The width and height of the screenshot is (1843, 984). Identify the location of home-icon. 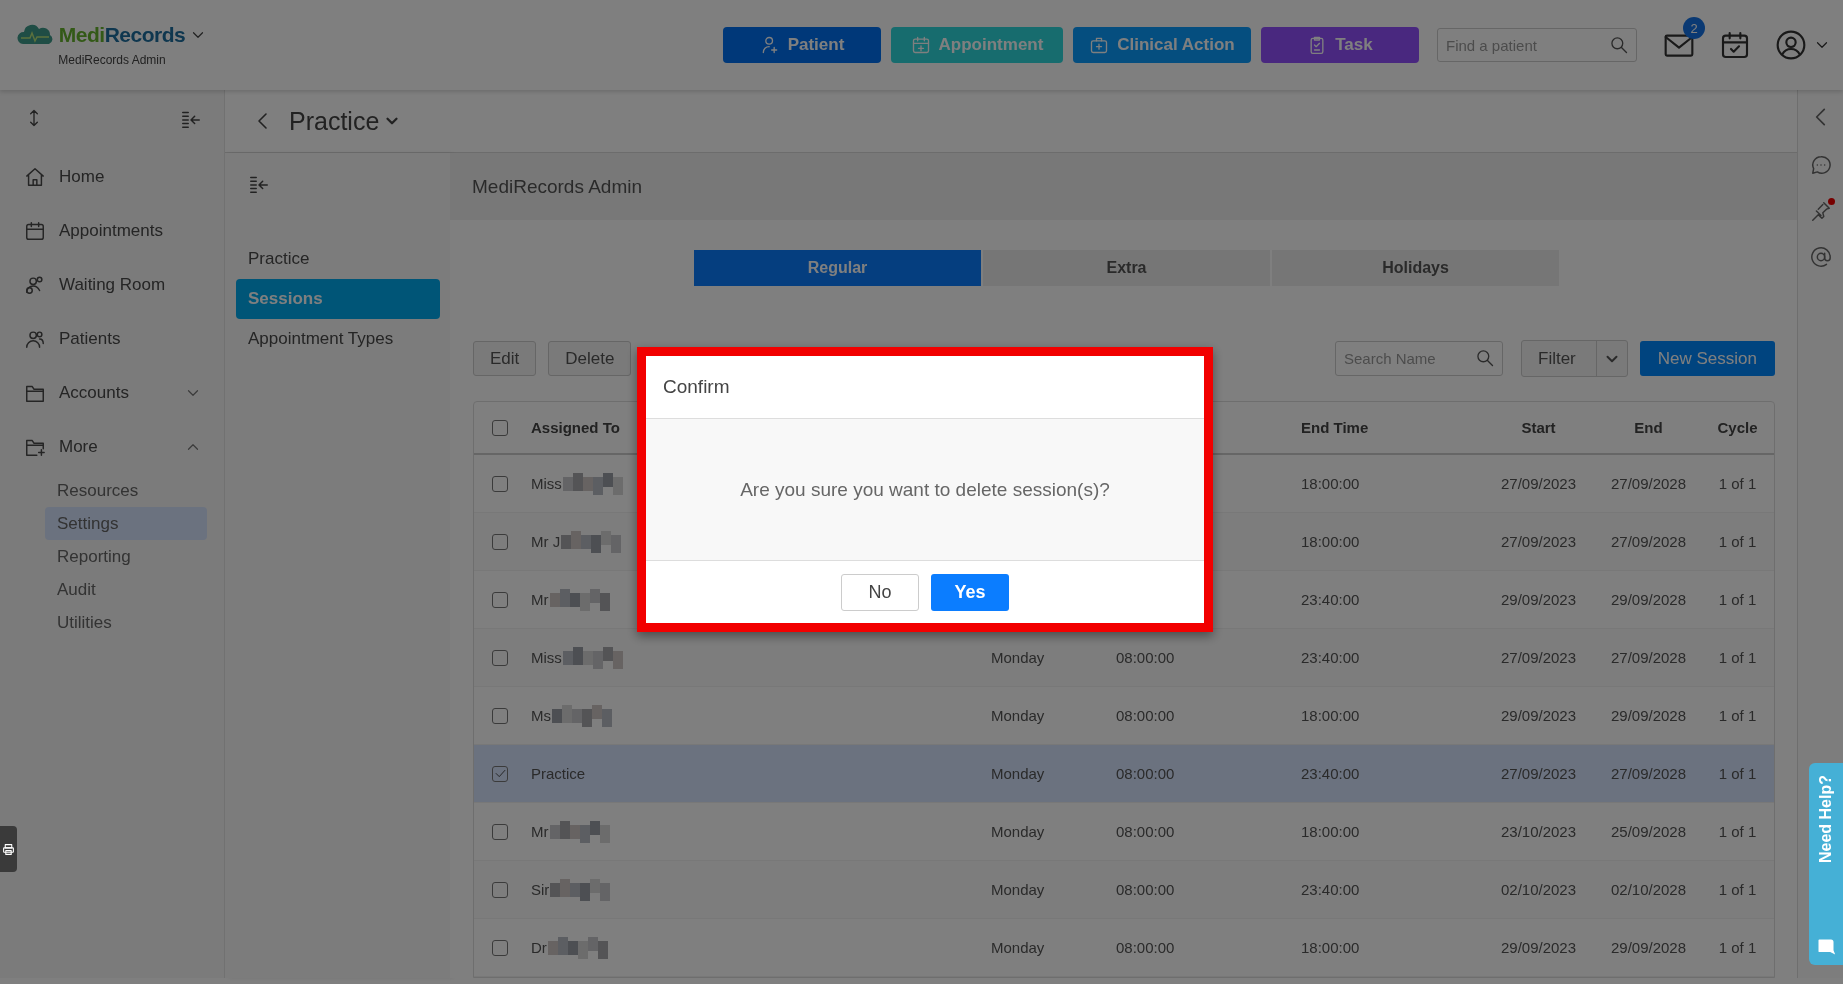
(35, 177).